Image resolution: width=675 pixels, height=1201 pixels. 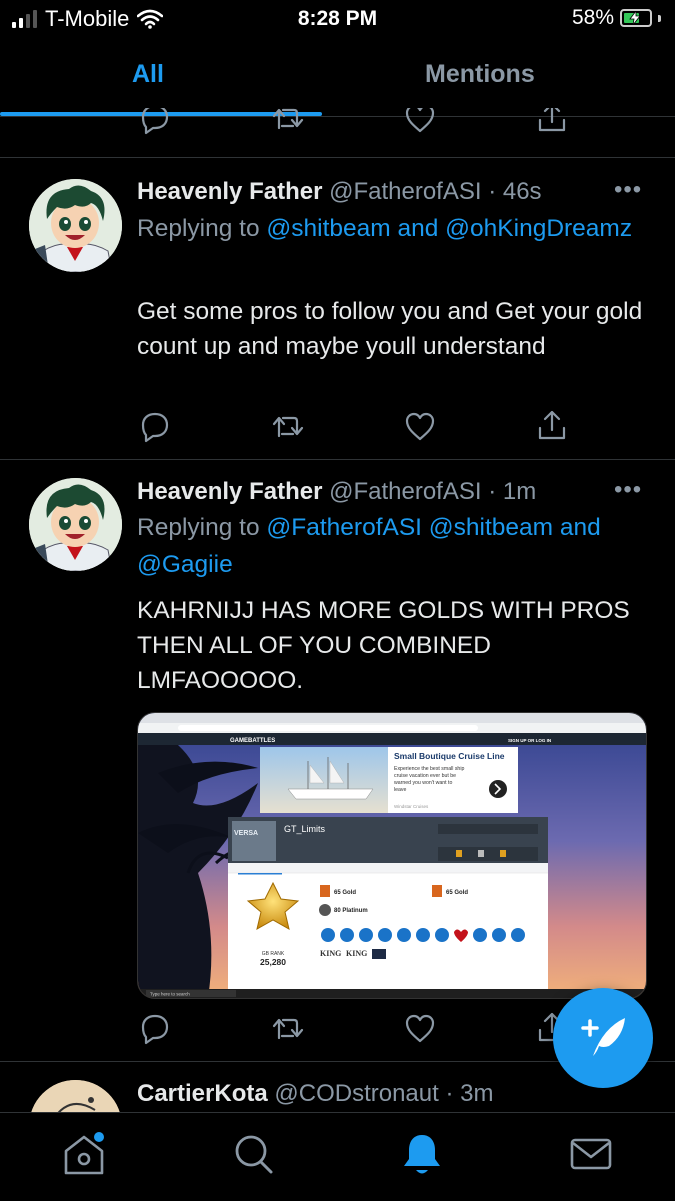 What do you see at coordinates (345, 893) in the screenshot?
I see `gold-count-1: 65 Gold` at bounding box center [345, 893].